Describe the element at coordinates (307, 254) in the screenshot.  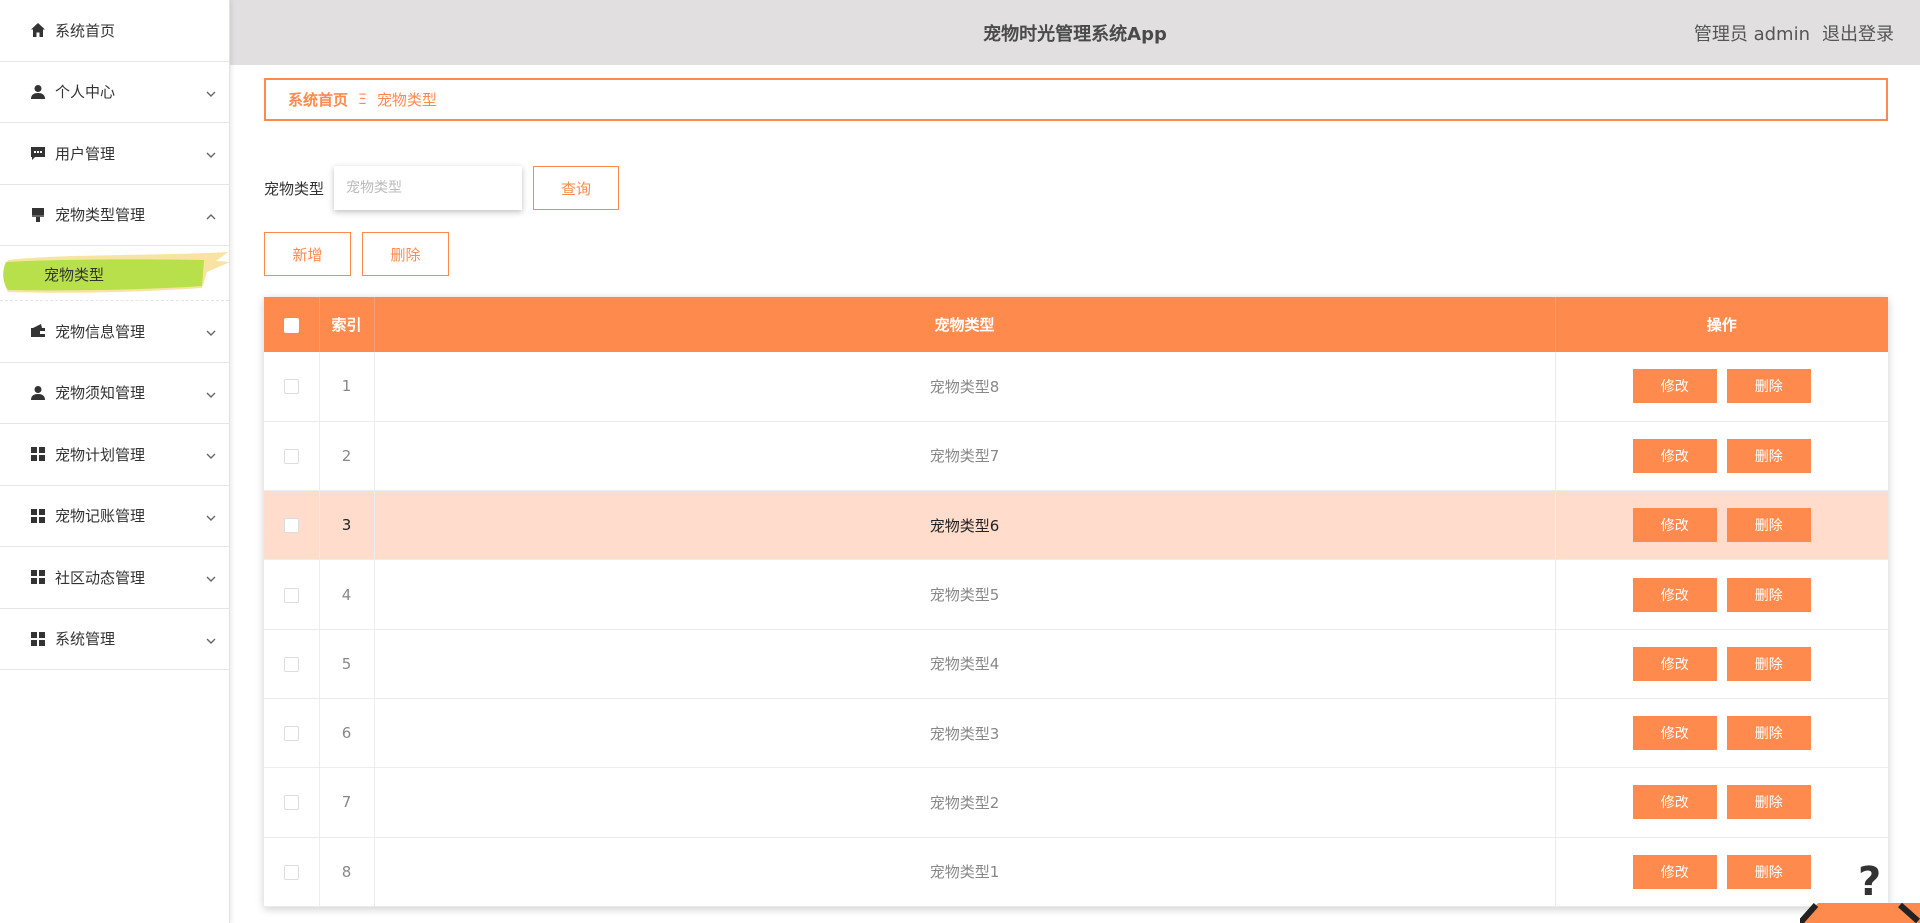
I see `add-button: 新增` at that location.